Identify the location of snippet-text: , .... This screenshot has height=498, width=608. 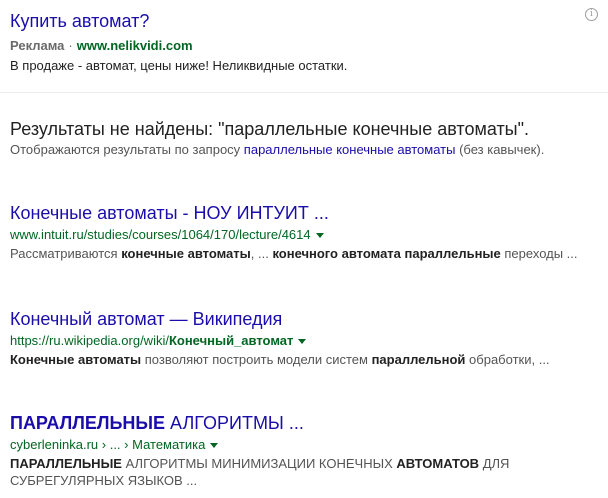
(261, 253).